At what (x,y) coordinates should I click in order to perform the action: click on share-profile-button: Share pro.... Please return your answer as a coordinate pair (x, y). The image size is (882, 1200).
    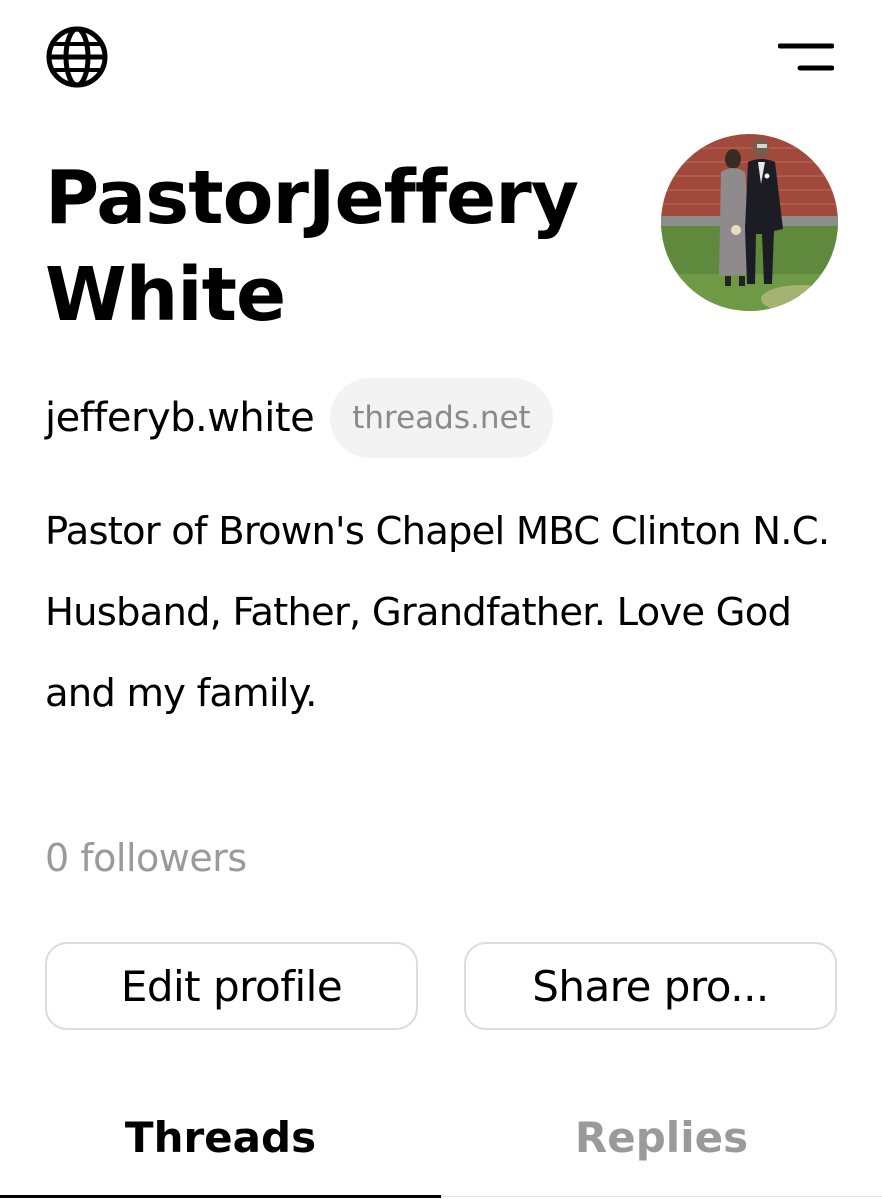
    Looking at the image, I should click on (650, 986).